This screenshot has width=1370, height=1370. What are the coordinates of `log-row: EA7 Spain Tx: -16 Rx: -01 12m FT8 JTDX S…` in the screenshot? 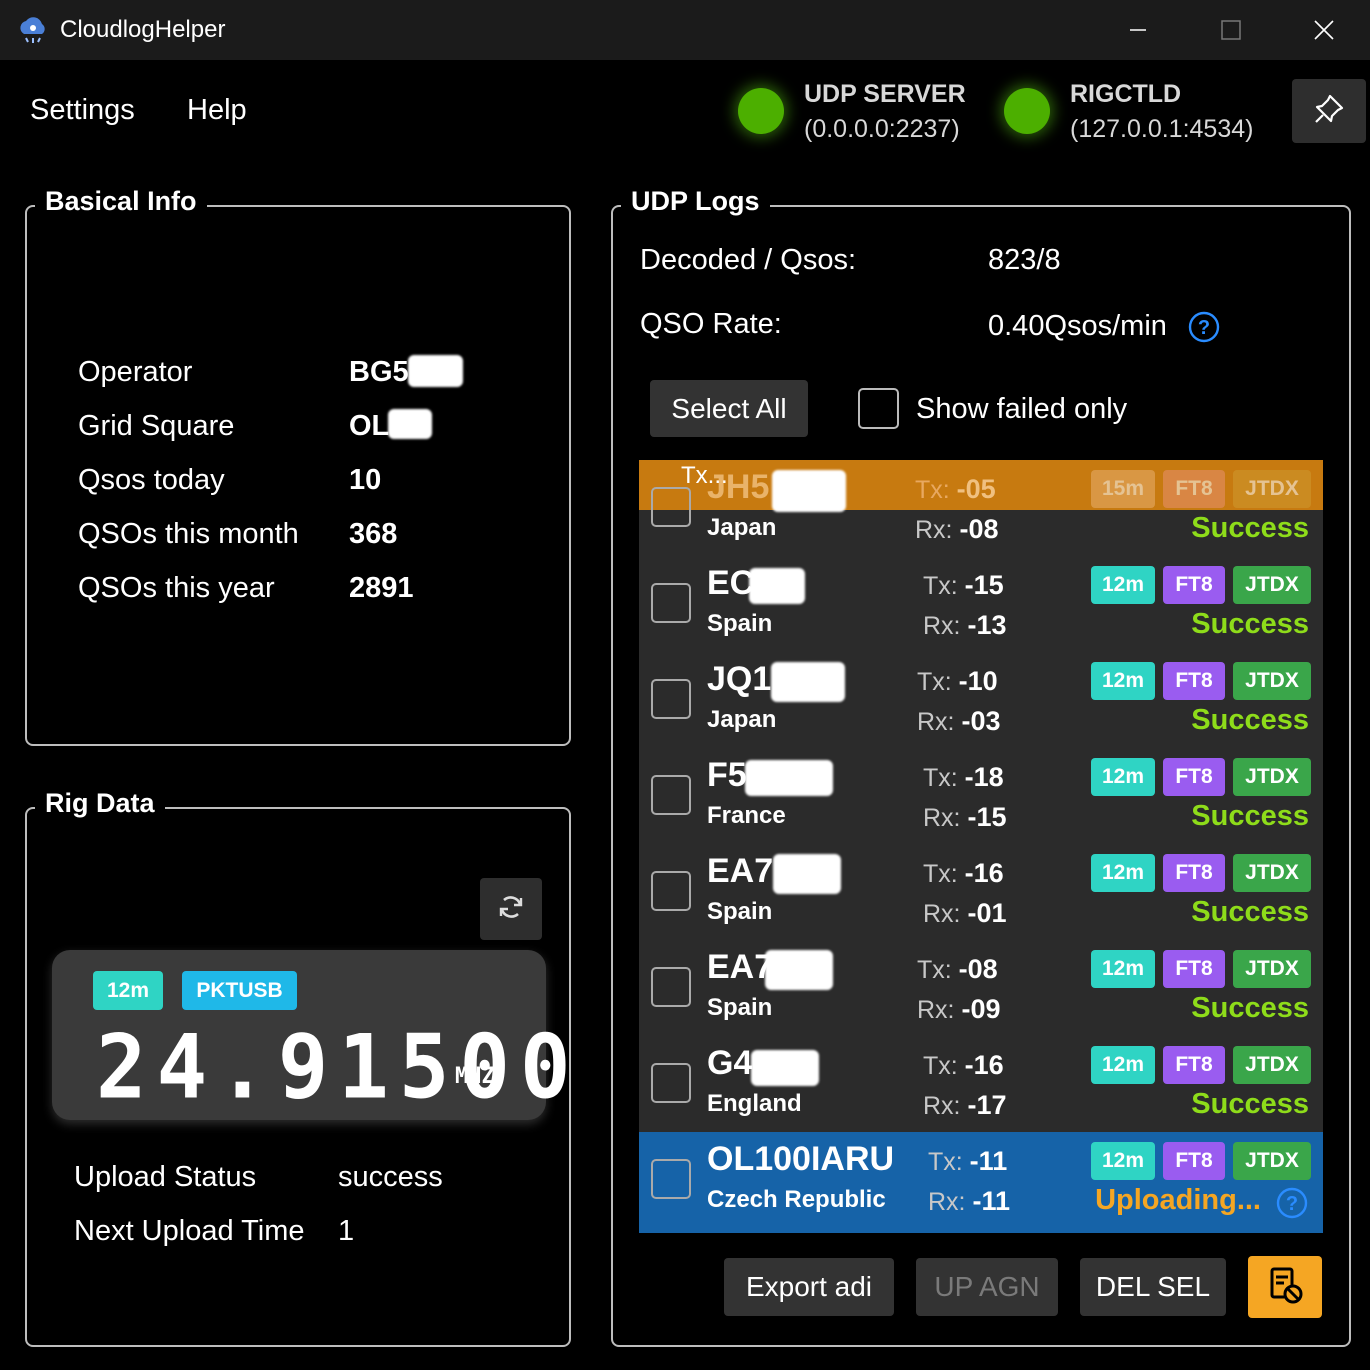 It's located at (981, 892).